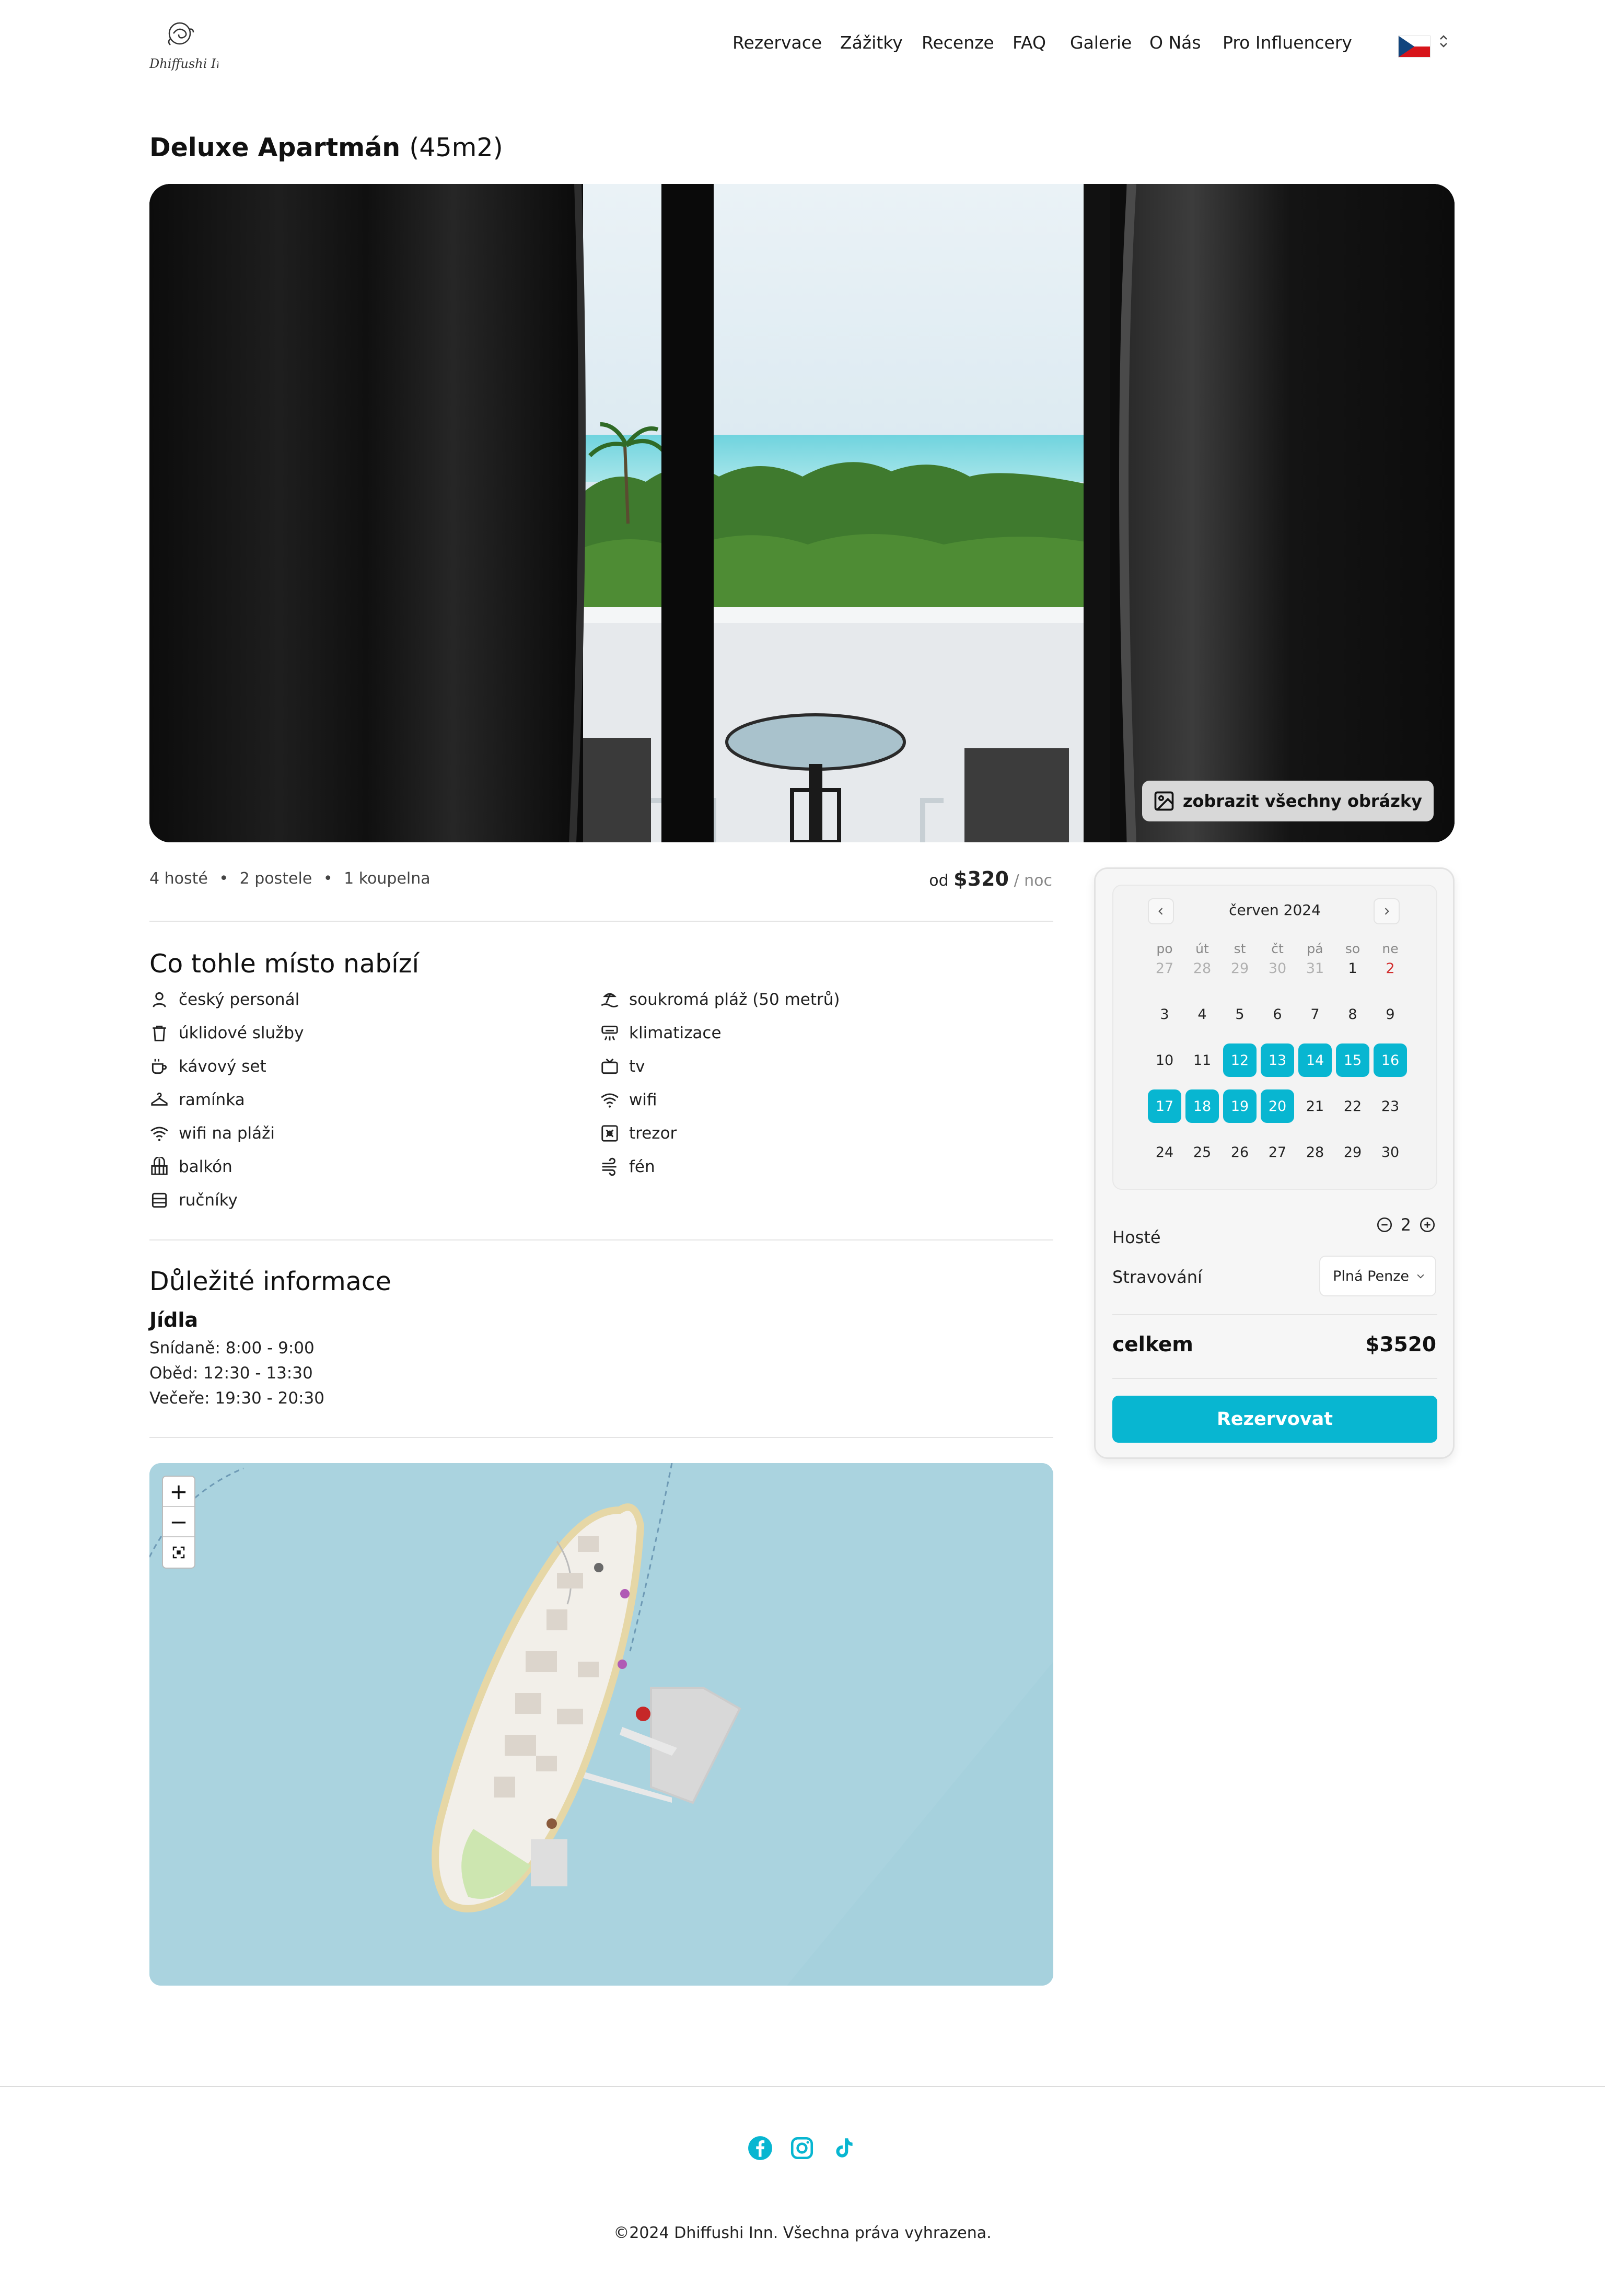 This screenshot has height=2296, width=1605. I want to click on room-size: (45m2), so click(456, 148).